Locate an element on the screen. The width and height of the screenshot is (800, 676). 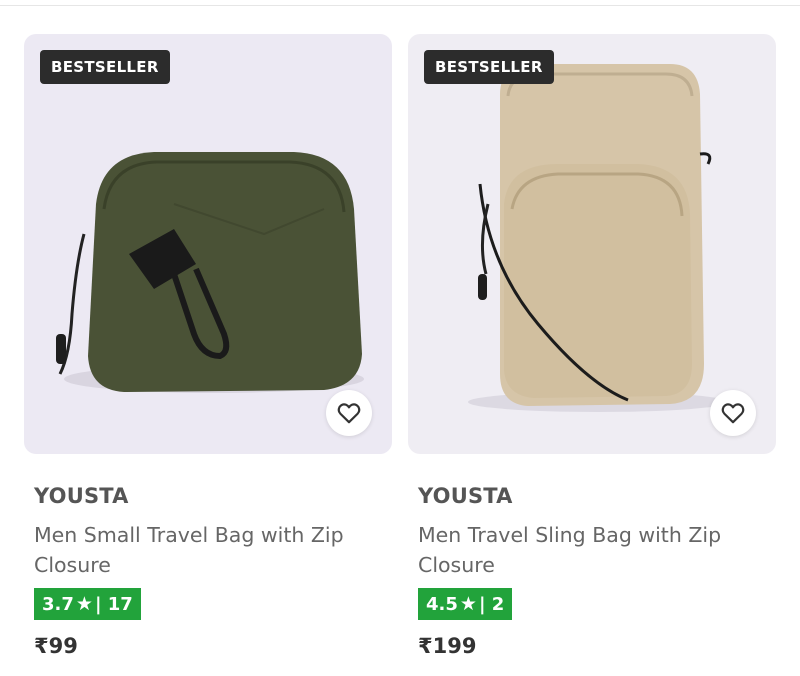
product-price: ₹199 is located at coordinates (447, 646).